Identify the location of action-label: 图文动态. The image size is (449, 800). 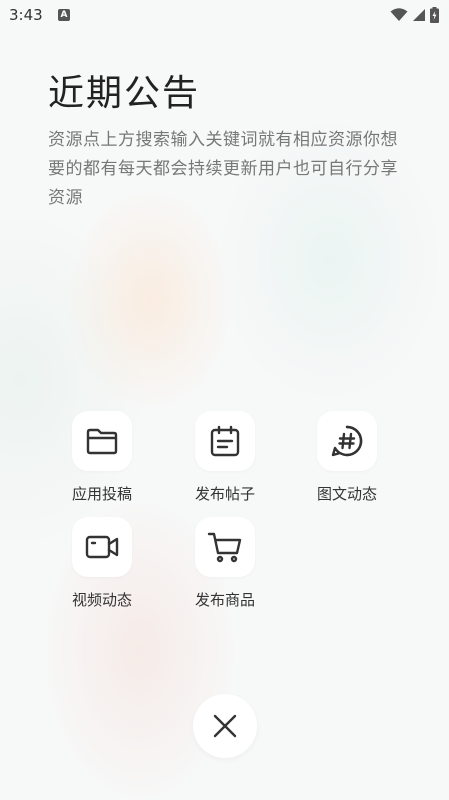
(346, 494).